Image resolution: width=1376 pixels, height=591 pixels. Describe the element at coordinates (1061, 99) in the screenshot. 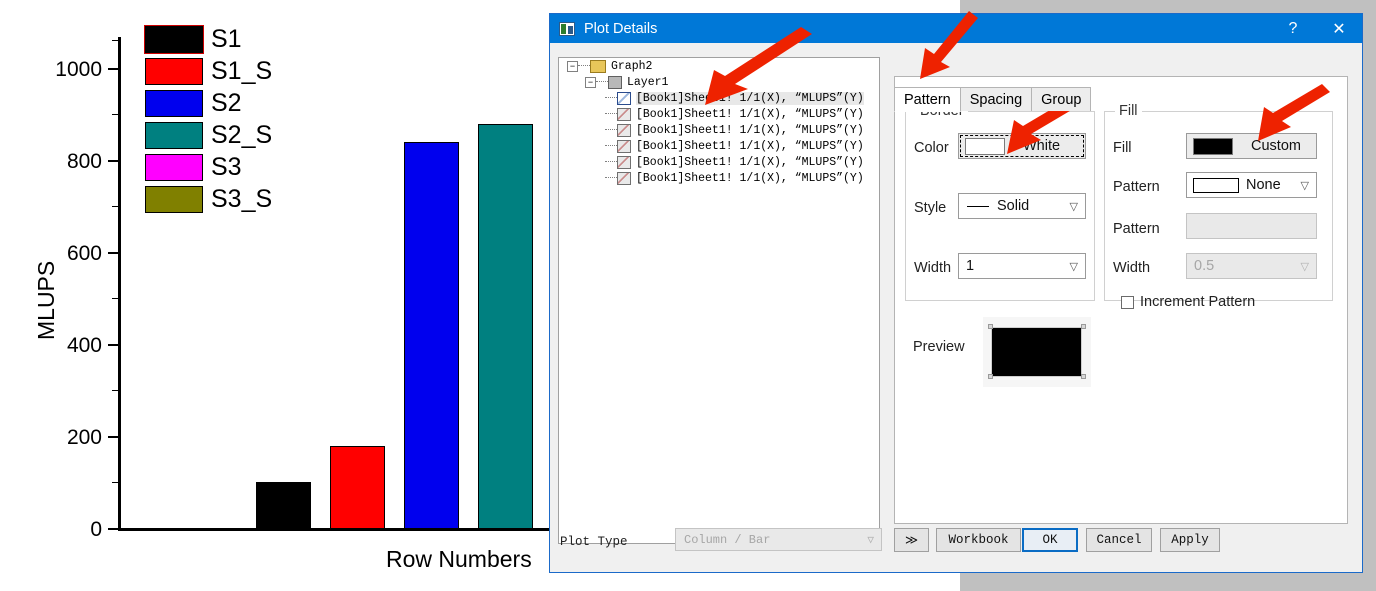

I see `tab-group: Group` at that location.